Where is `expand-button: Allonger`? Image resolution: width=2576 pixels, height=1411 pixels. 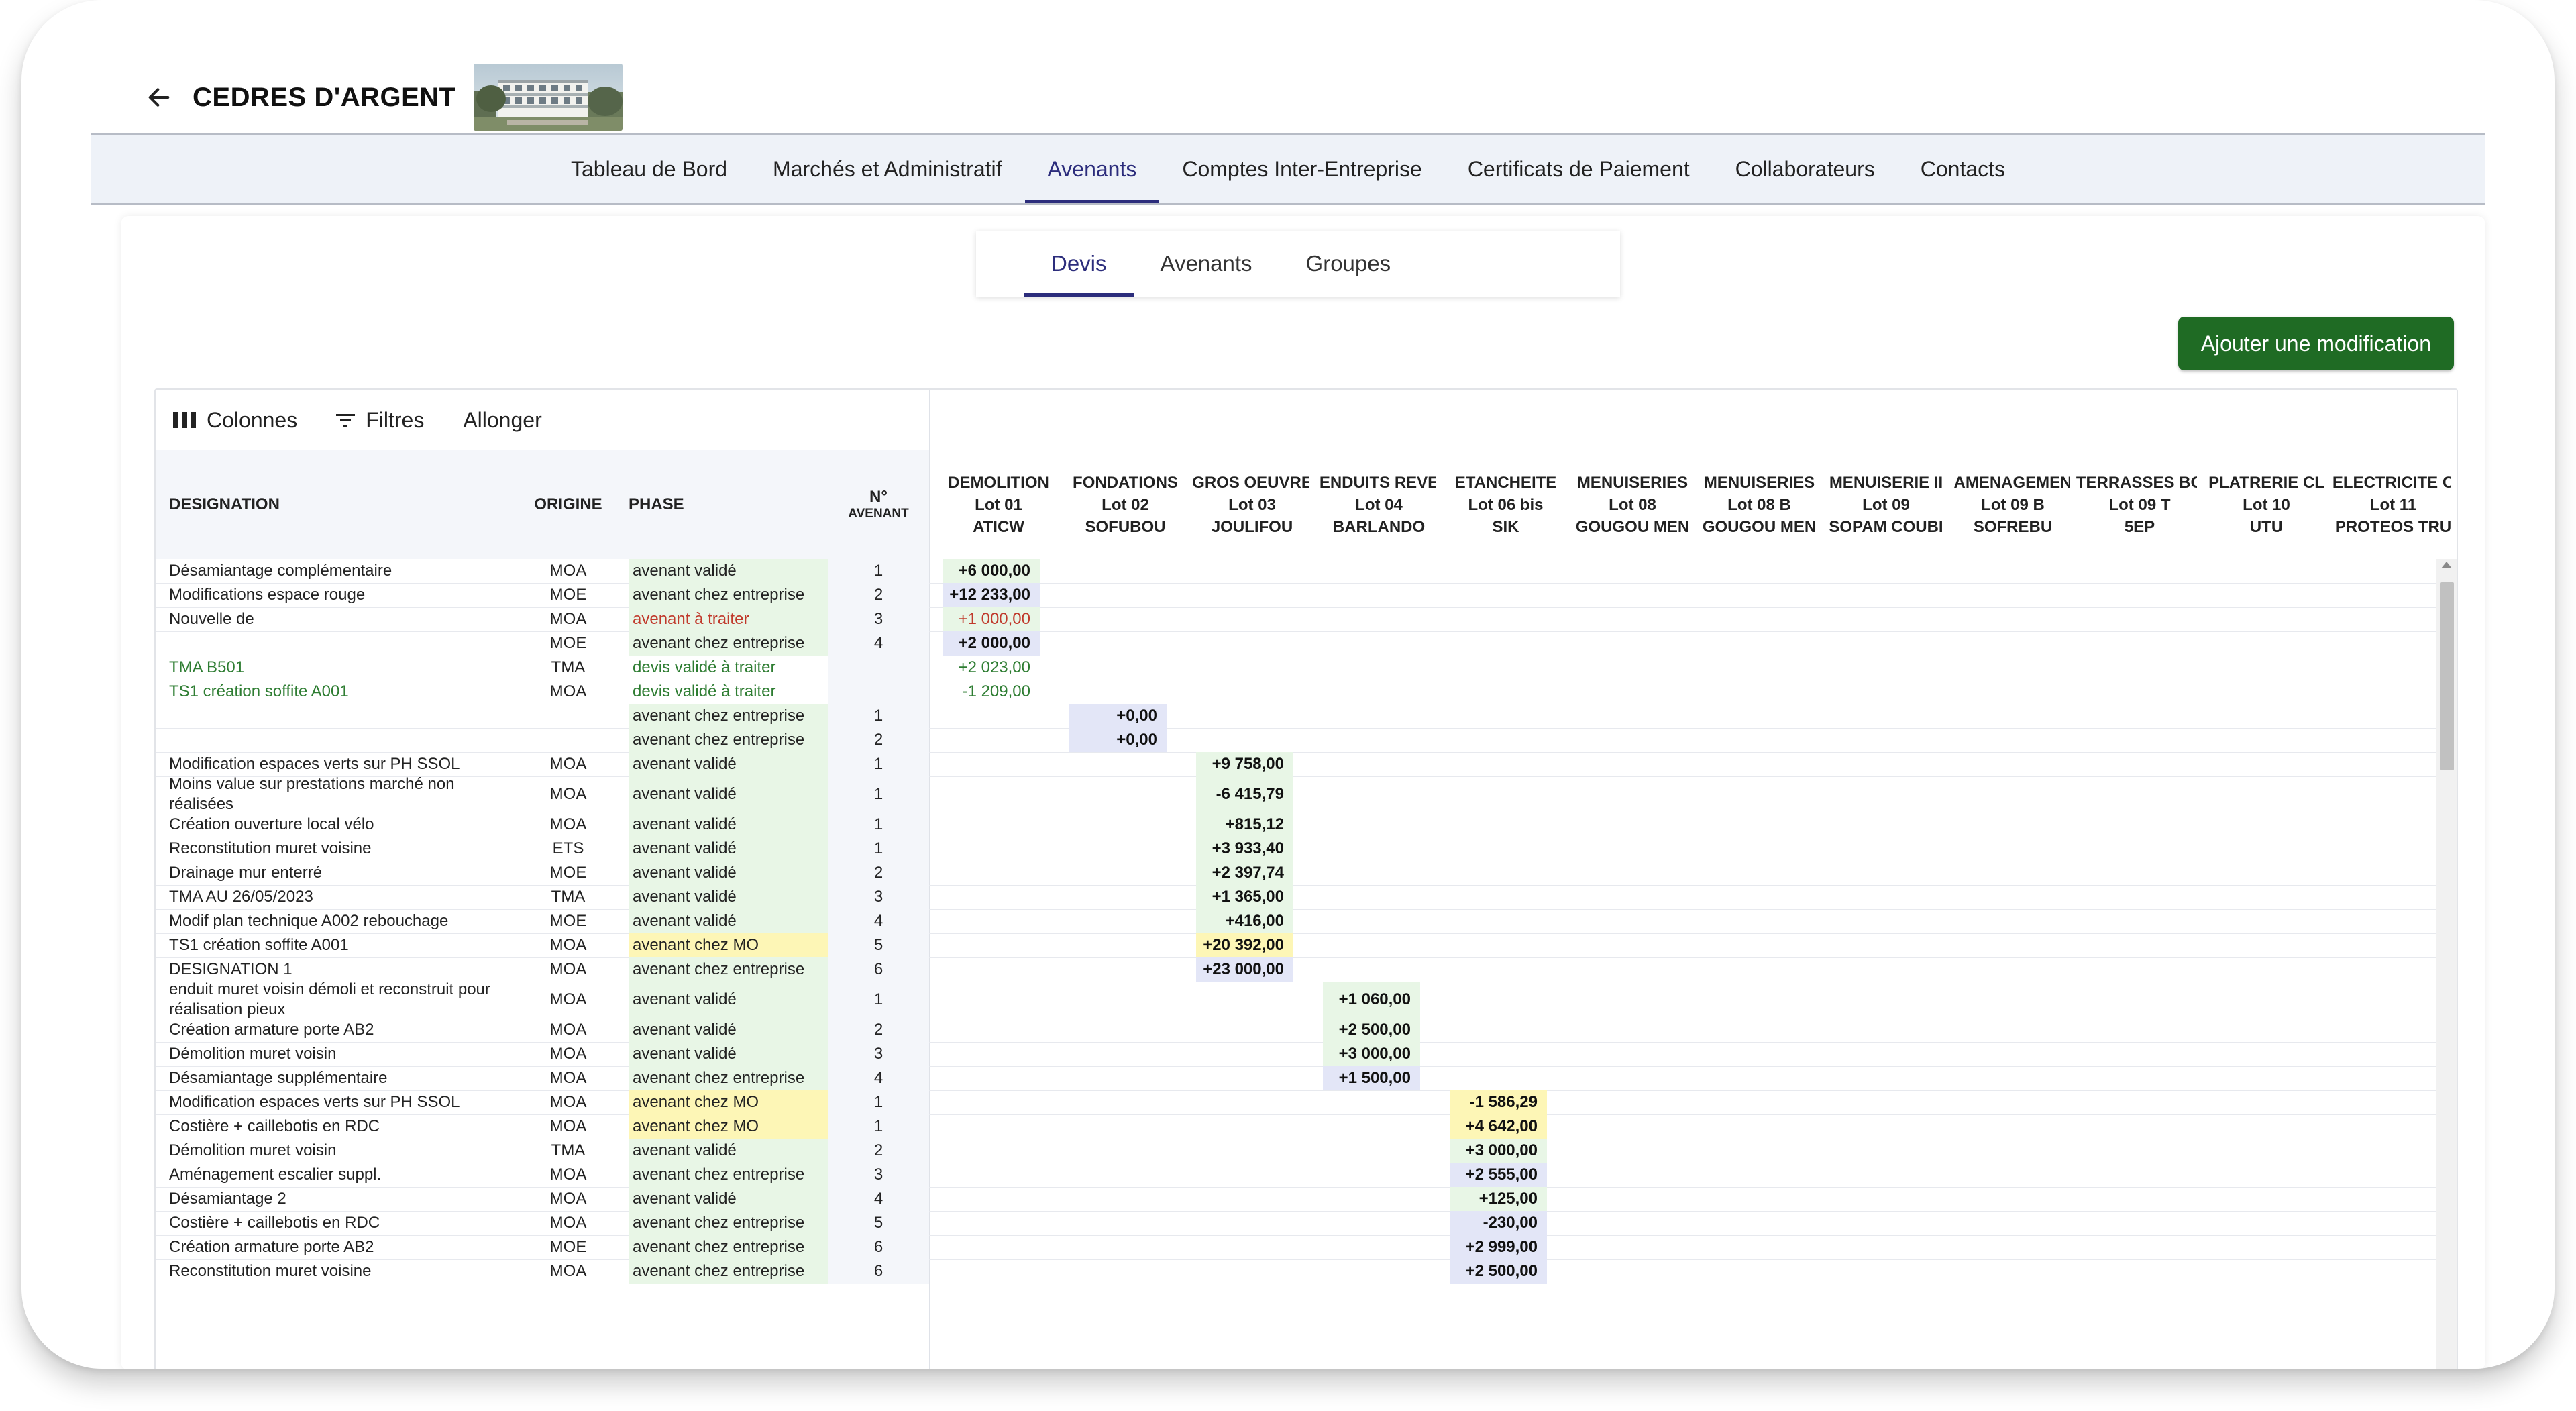 expand-button: Allonger is located at coordinates (502, 420).